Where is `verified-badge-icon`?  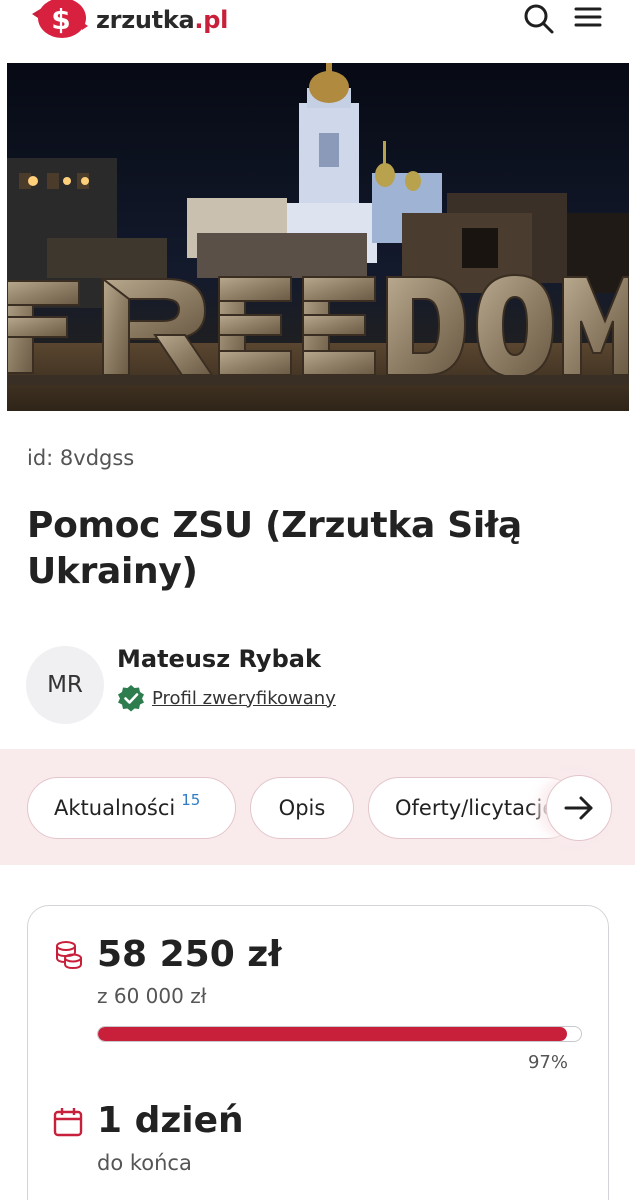 verified-badge-icon is located at coordinates (131, 698).